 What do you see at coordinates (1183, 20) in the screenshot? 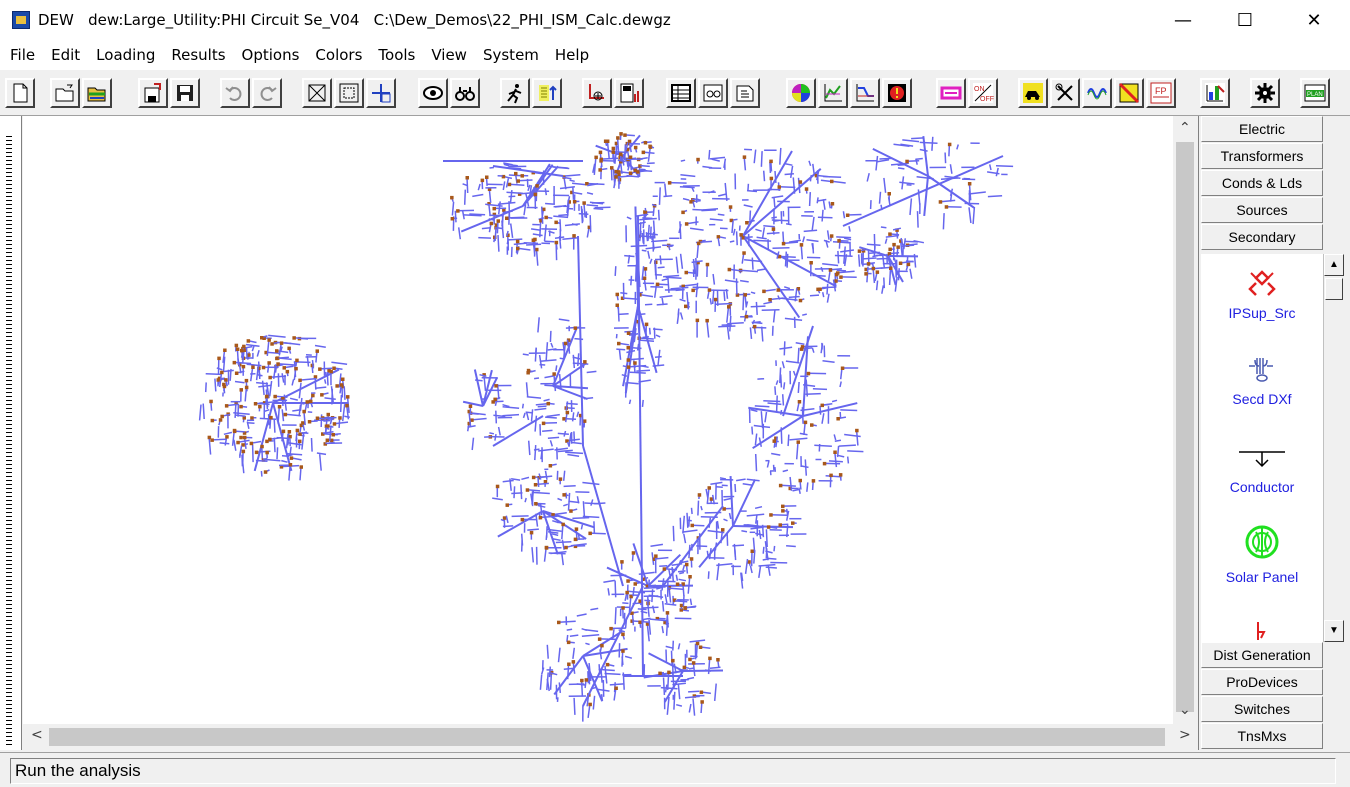
I see `minimize-button: —` at bounding box center [1183, 20].